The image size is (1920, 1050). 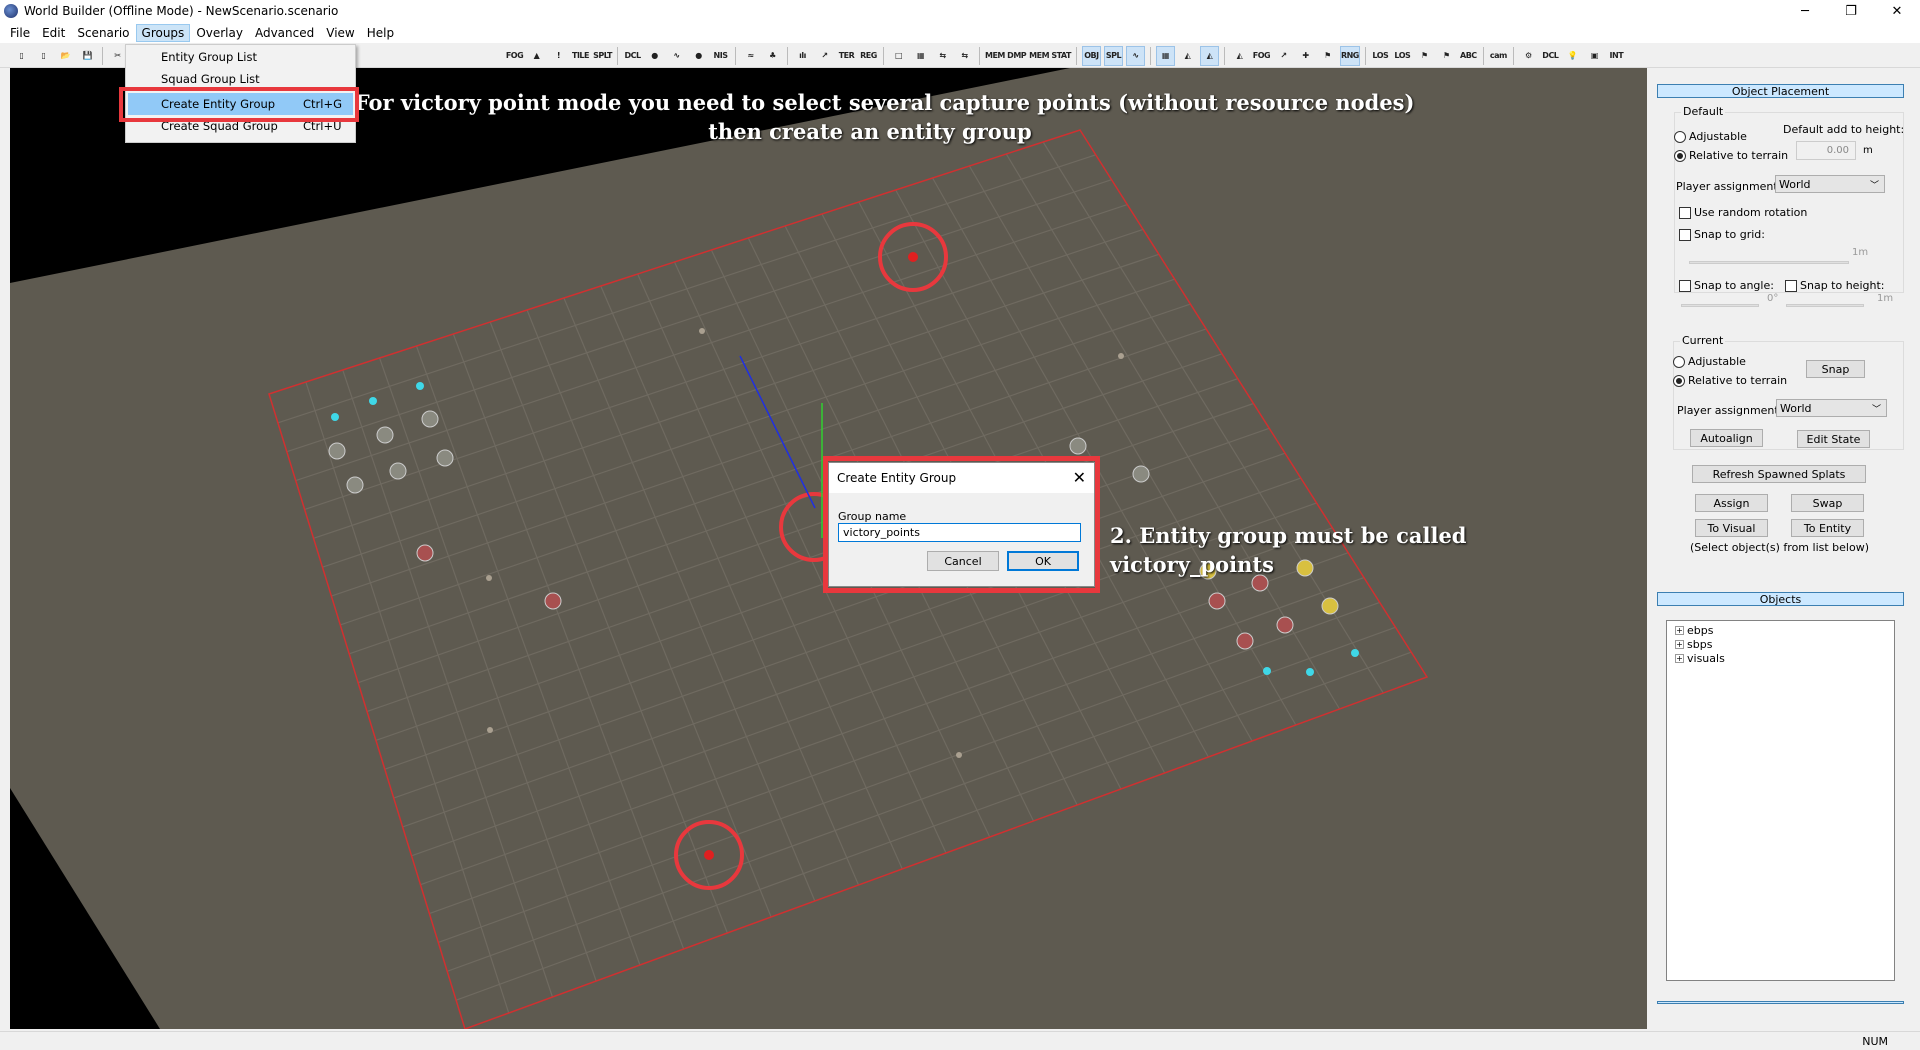 What do you see at coordinates (1780, 800) in the screenshot?
I see `objects-tree: + ebps + sbps + visuals` at bounding box center [1780, 800].